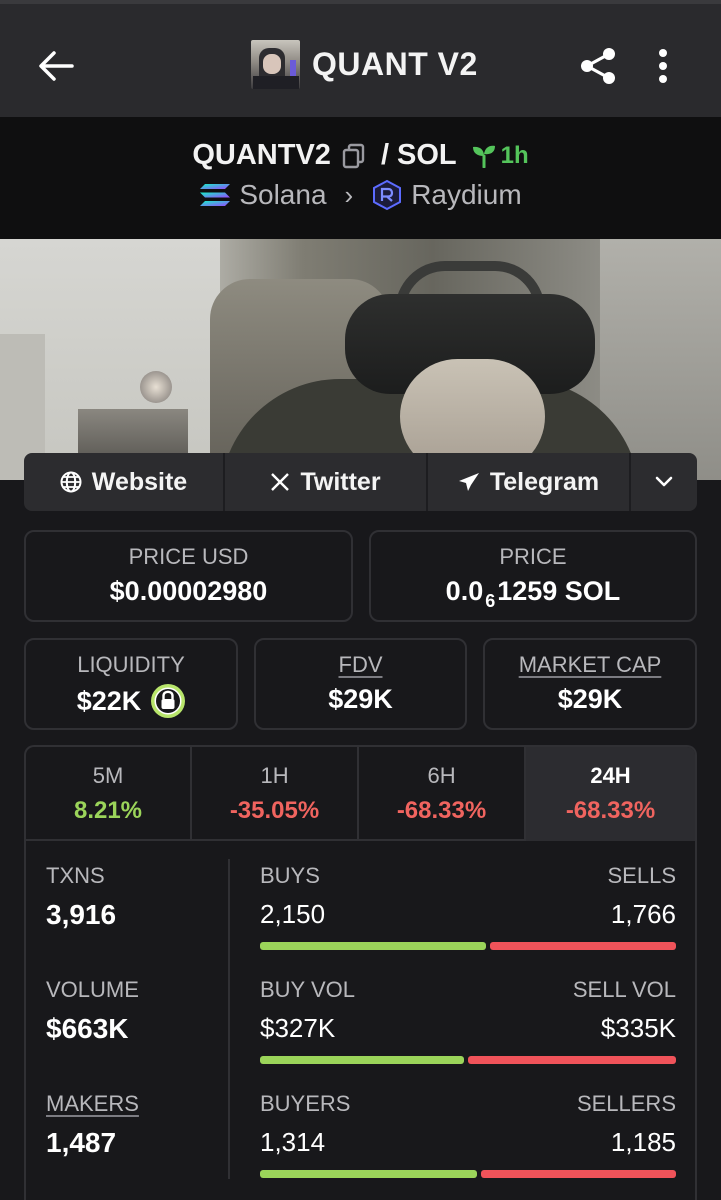 This screenshot has width=721, height=1200. What do you see at coordinates (305, 1103) in the screenshot?
I see `buyers-label: BUYERS` at bounding box center [305, 1103].